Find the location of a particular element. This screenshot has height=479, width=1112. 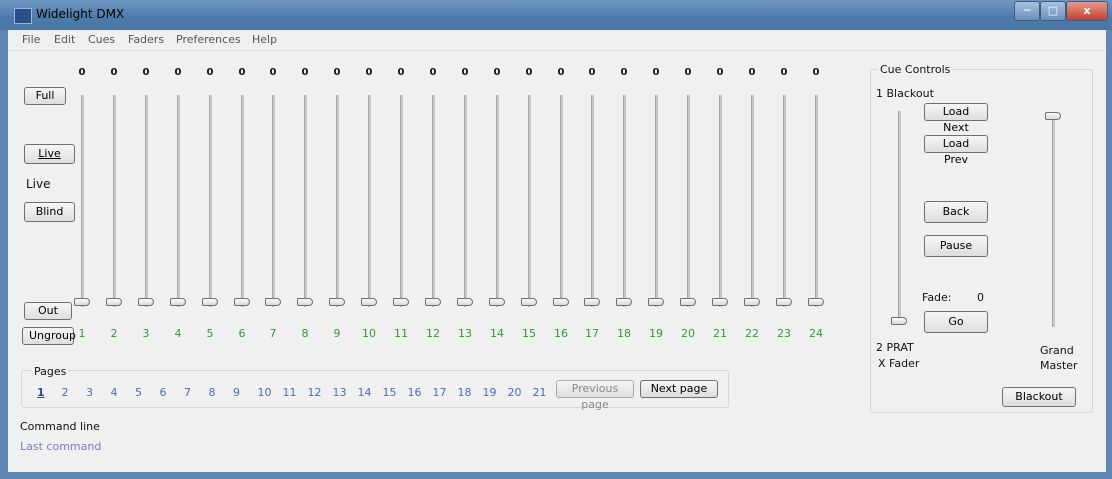

ungroup-button: Ungroup is located at coordinates (49, 336).